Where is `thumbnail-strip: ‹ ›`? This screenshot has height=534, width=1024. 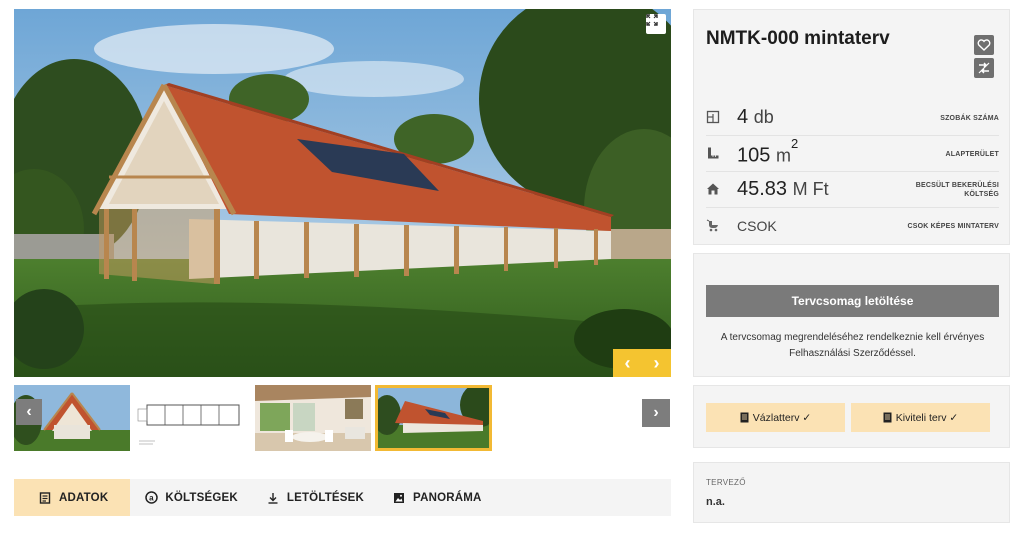 thumbnail-strip: ‹ › is located at coordinates (342, 418).